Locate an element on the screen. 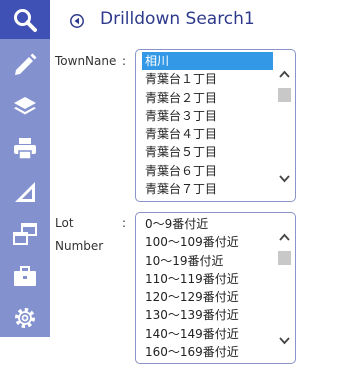 This screenshot has width=348, height=387. back-arrow-icon is located at coordinates (77, 21).